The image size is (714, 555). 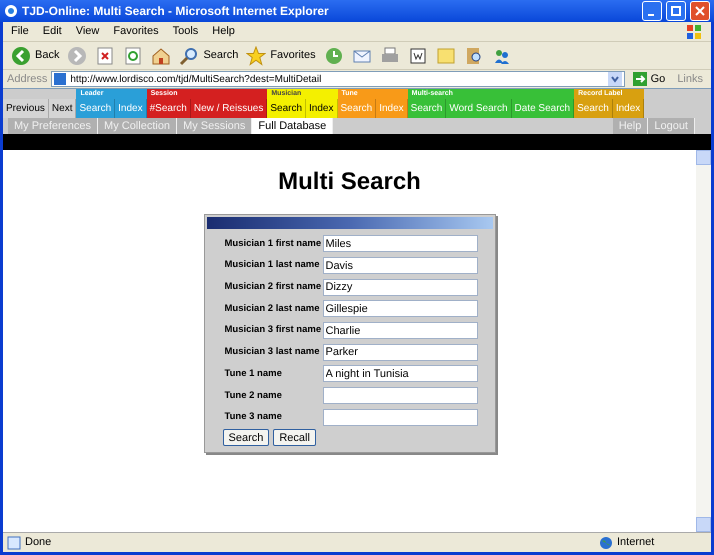 What do you see at coordinates (338, 79) in the screenshot?
I see `address-field: http://www.lordisco.com/tjd/MultiSearch?dest=MultiDetail` at bounding box center [338, 79].